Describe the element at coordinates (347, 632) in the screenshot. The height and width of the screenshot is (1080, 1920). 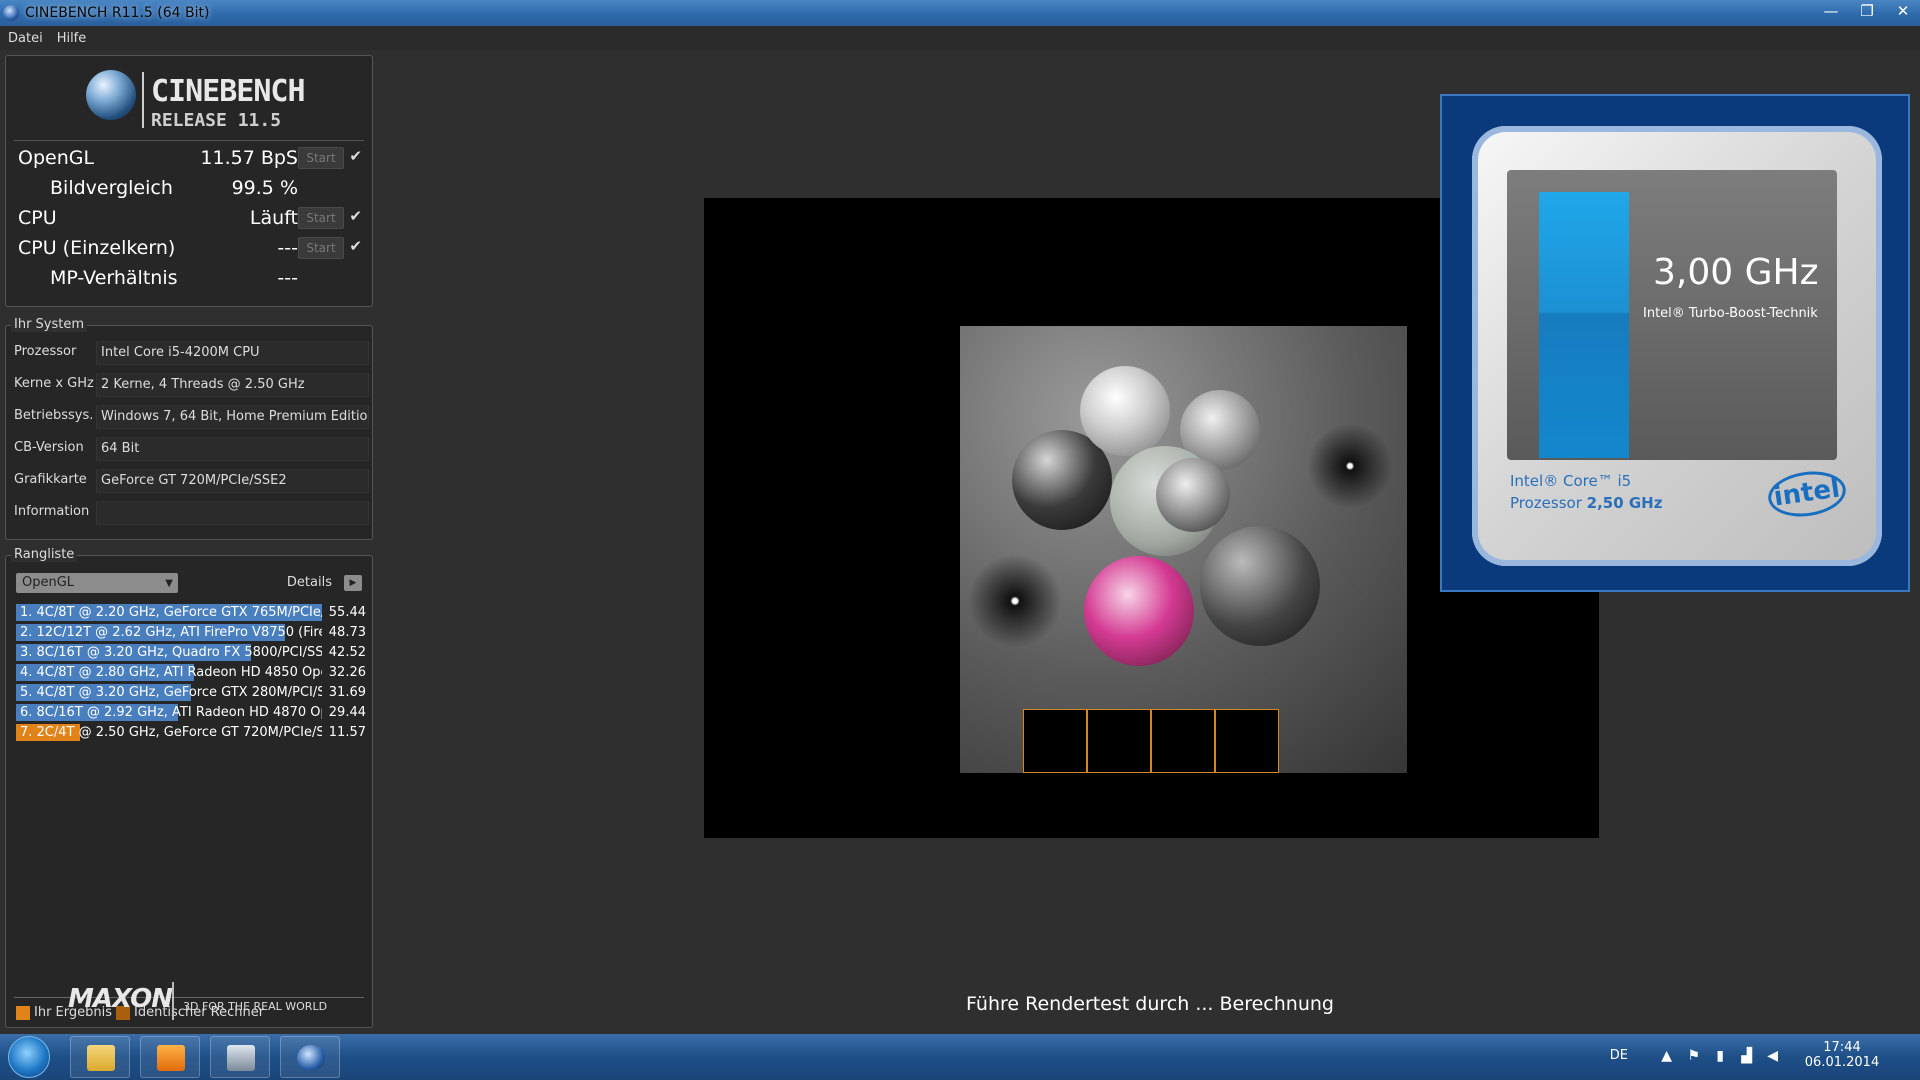
I see `ranking-score: 48.73` at that location.